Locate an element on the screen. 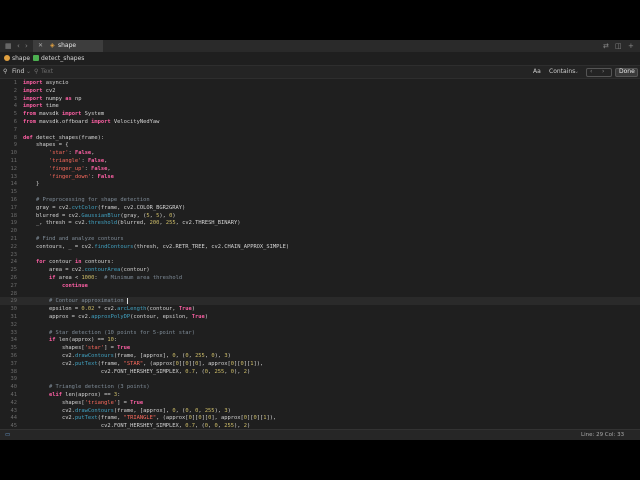 The width and height of the screenshot is (640, 480). line-number: 29 is located at coordinates (14, 301).